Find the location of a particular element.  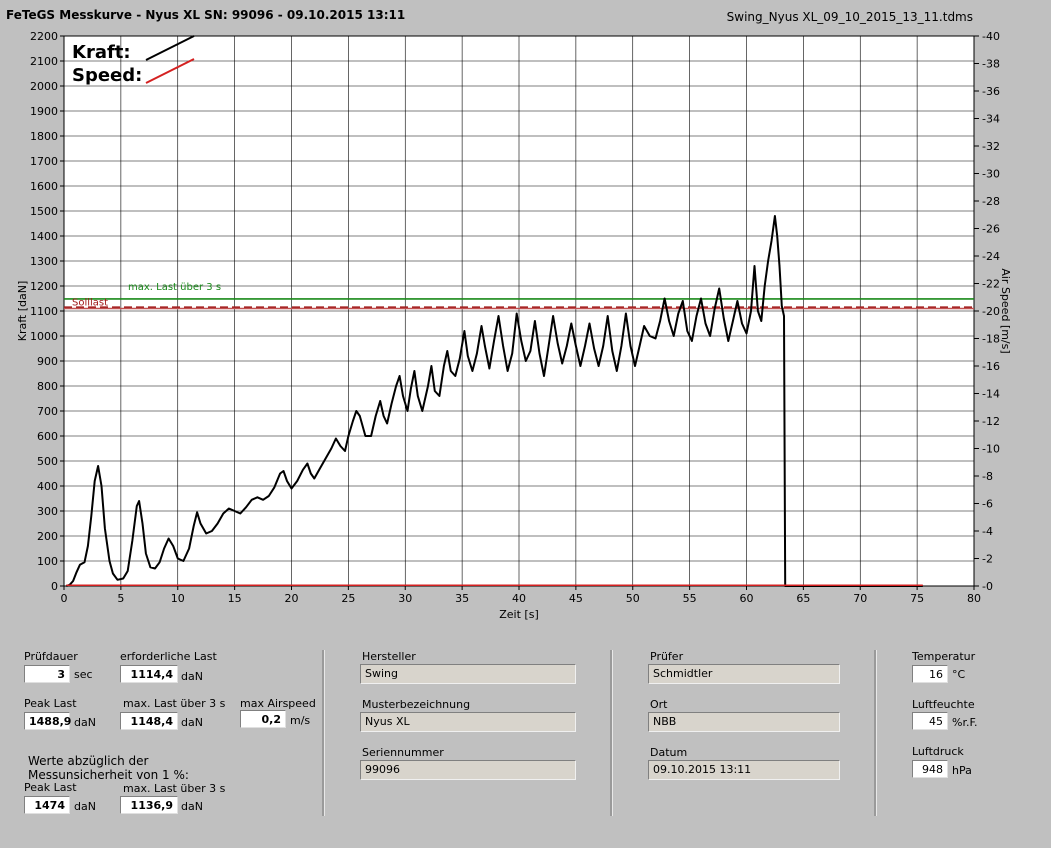

legend-label: Speed: is located at coordinates (107, 75).